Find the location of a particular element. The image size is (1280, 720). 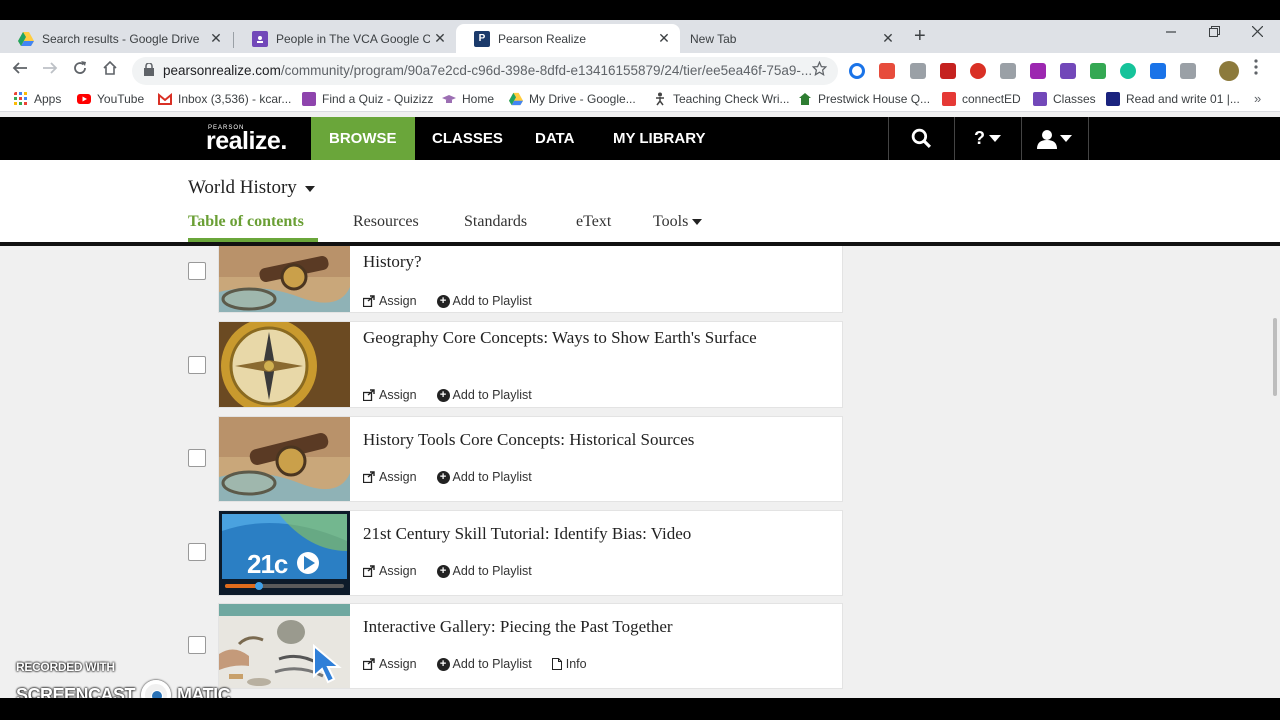

reload-icon is located at coordinates (80, 70).